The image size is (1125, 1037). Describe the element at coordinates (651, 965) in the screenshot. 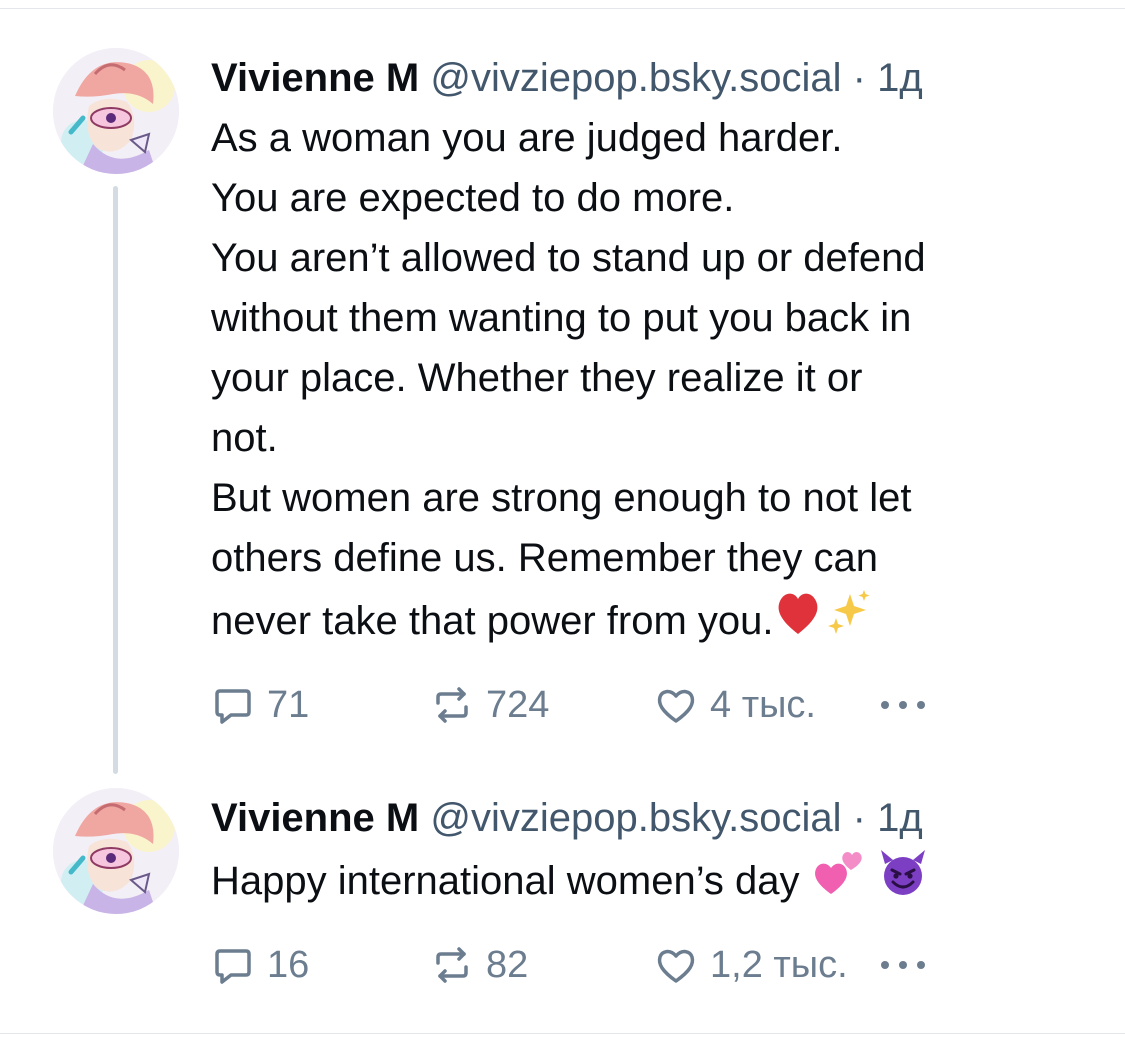

I see `post-actions: 16 82 1,2 тыс.` at that location.